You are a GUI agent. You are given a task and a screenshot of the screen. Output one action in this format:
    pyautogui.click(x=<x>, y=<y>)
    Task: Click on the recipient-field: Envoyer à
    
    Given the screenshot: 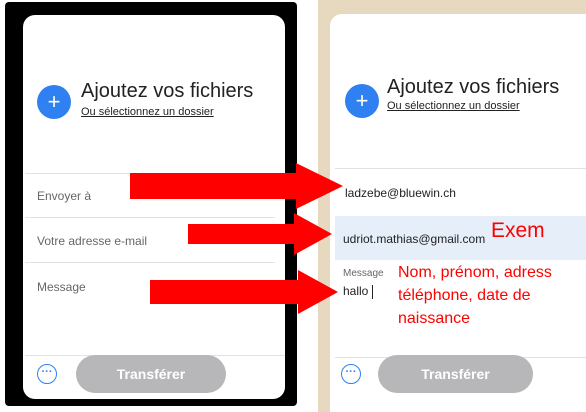 What is the action you would take?
    pyautogui.click(x=64, y=196)
    